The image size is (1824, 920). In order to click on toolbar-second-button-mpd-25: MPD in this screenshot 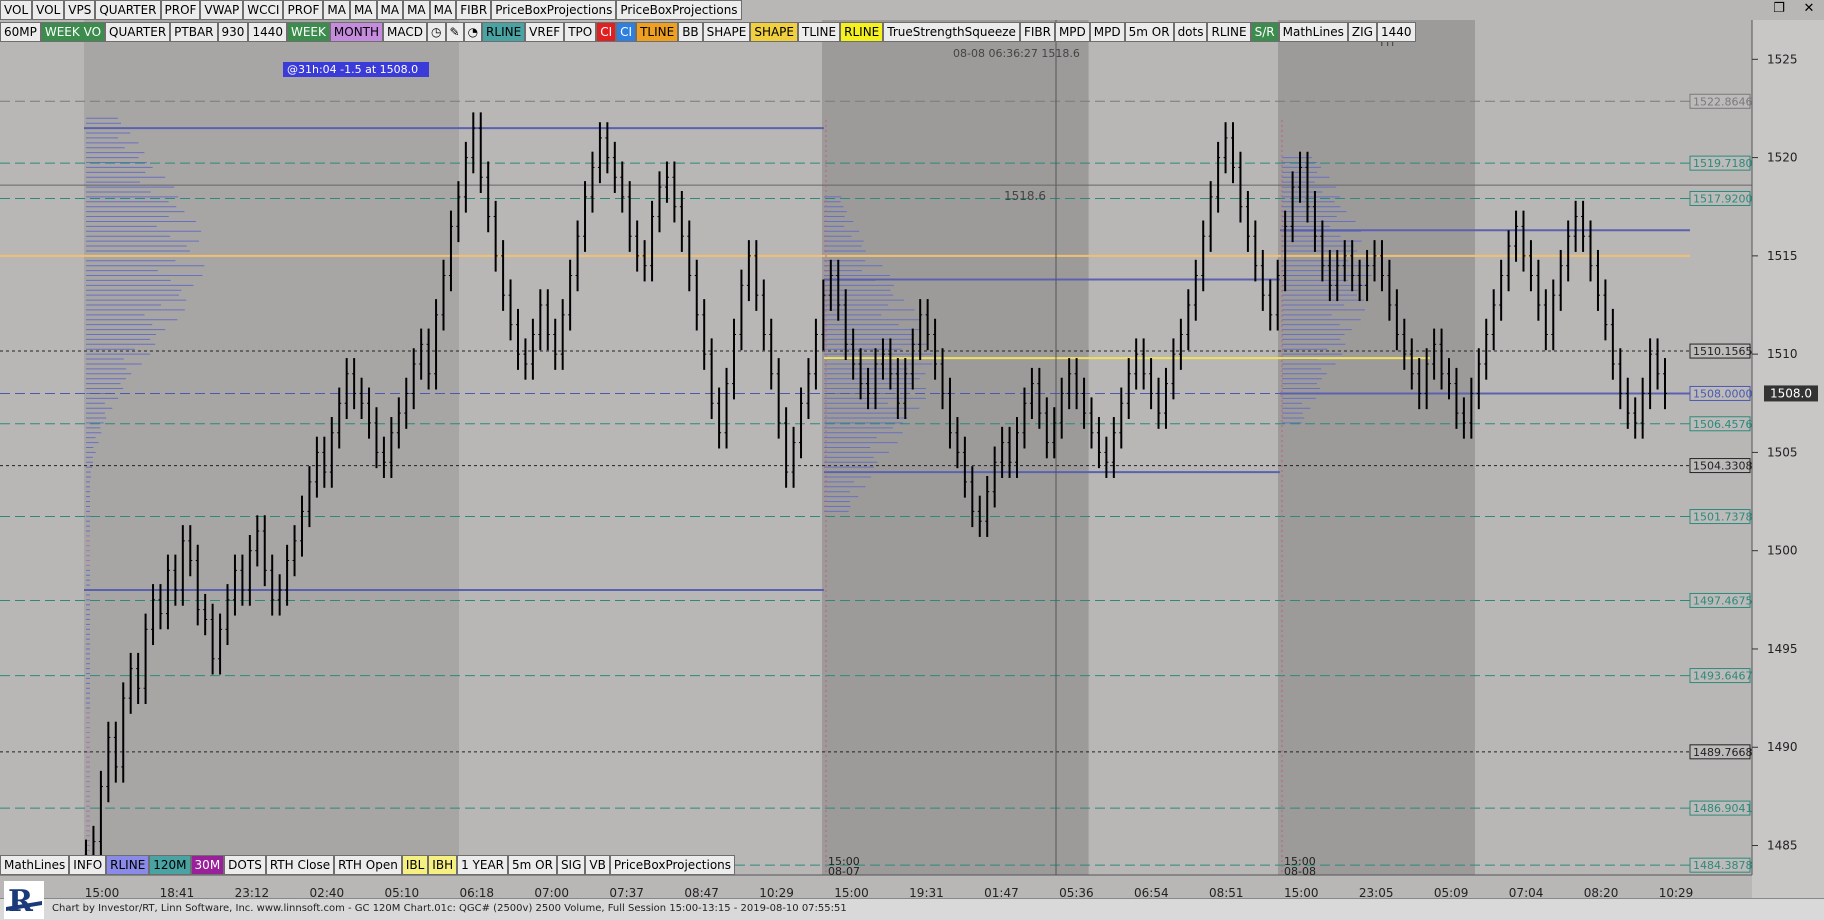, I will do `click(1072, 32)`.